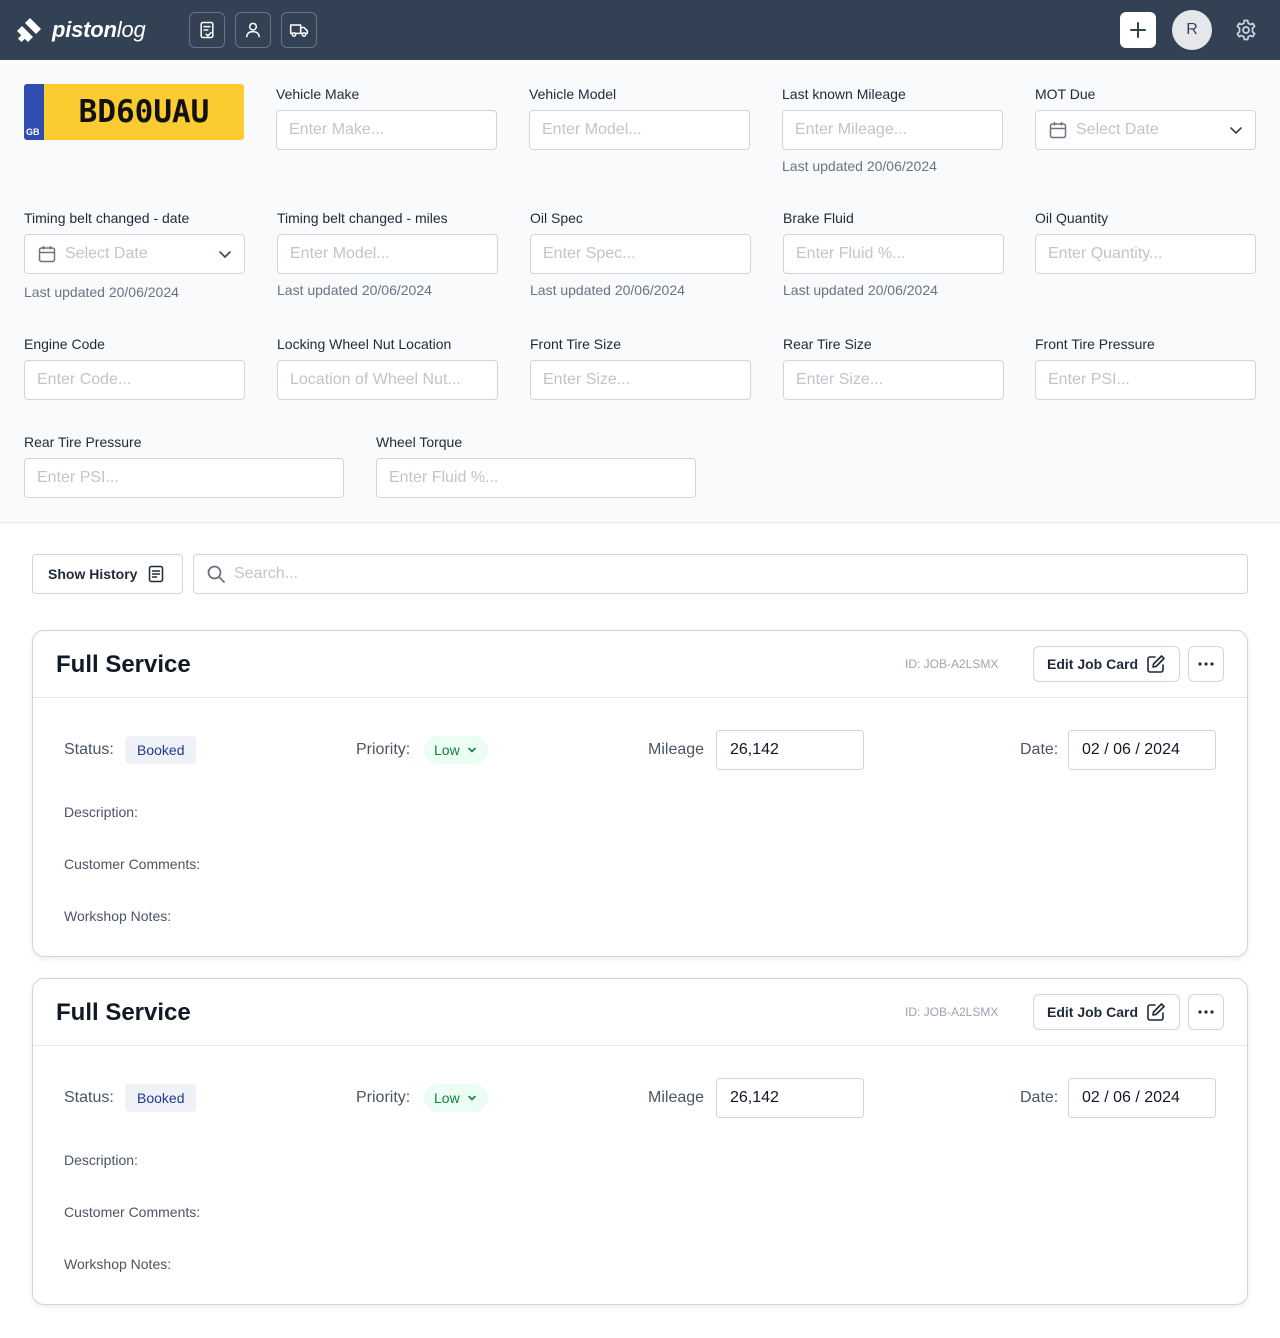  I want to click on mileage-last-updated: Last updated 20/06/2024, so click(859, 166).